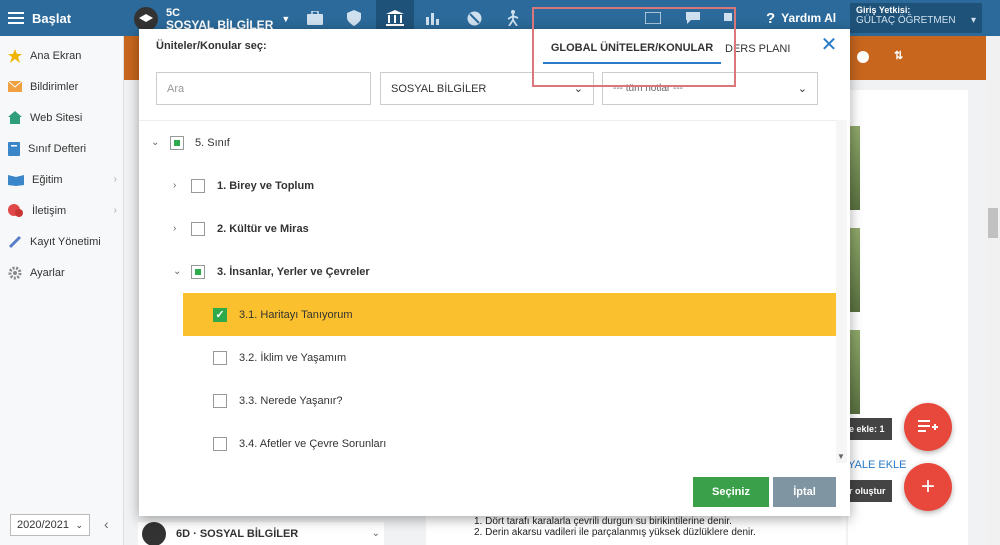 The height and width of the screenshot is (545, 1000). I want to click on subject-select: SOSYAL BİLGİLER ⌄, so click(487, 88).